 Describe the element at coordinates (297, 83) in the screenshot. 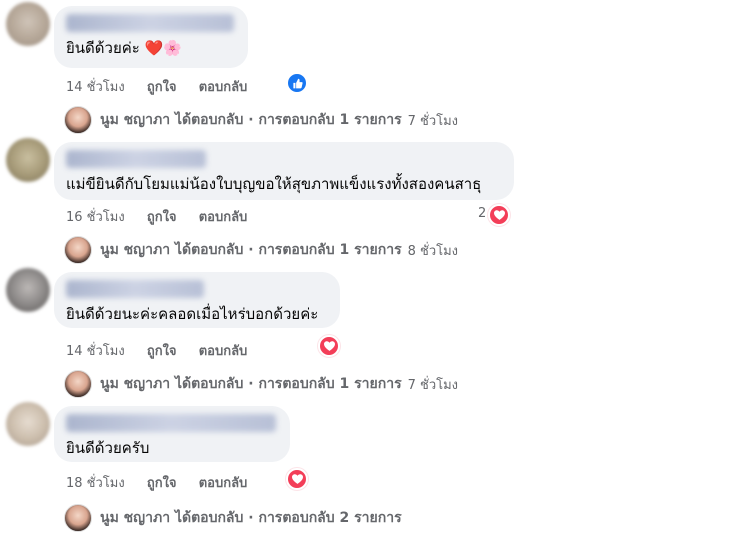

I see `like-icon` at that location.